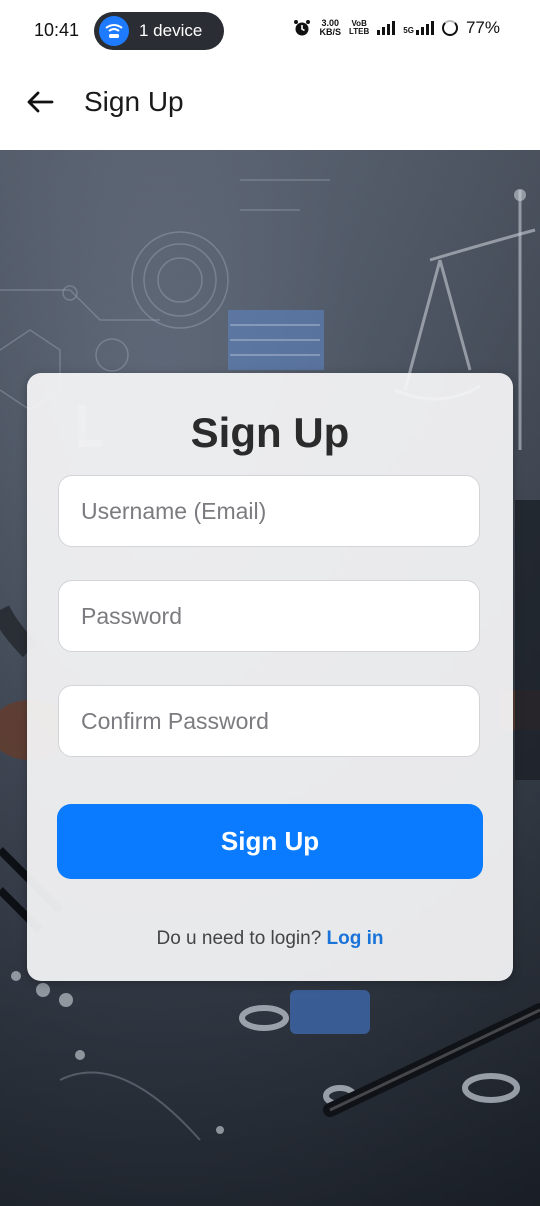 This screenshot has width=540, height=1206. Describe the element at coordinates (171, 30) in the screenshot. I see `device-count-label: 1 device` at that location.